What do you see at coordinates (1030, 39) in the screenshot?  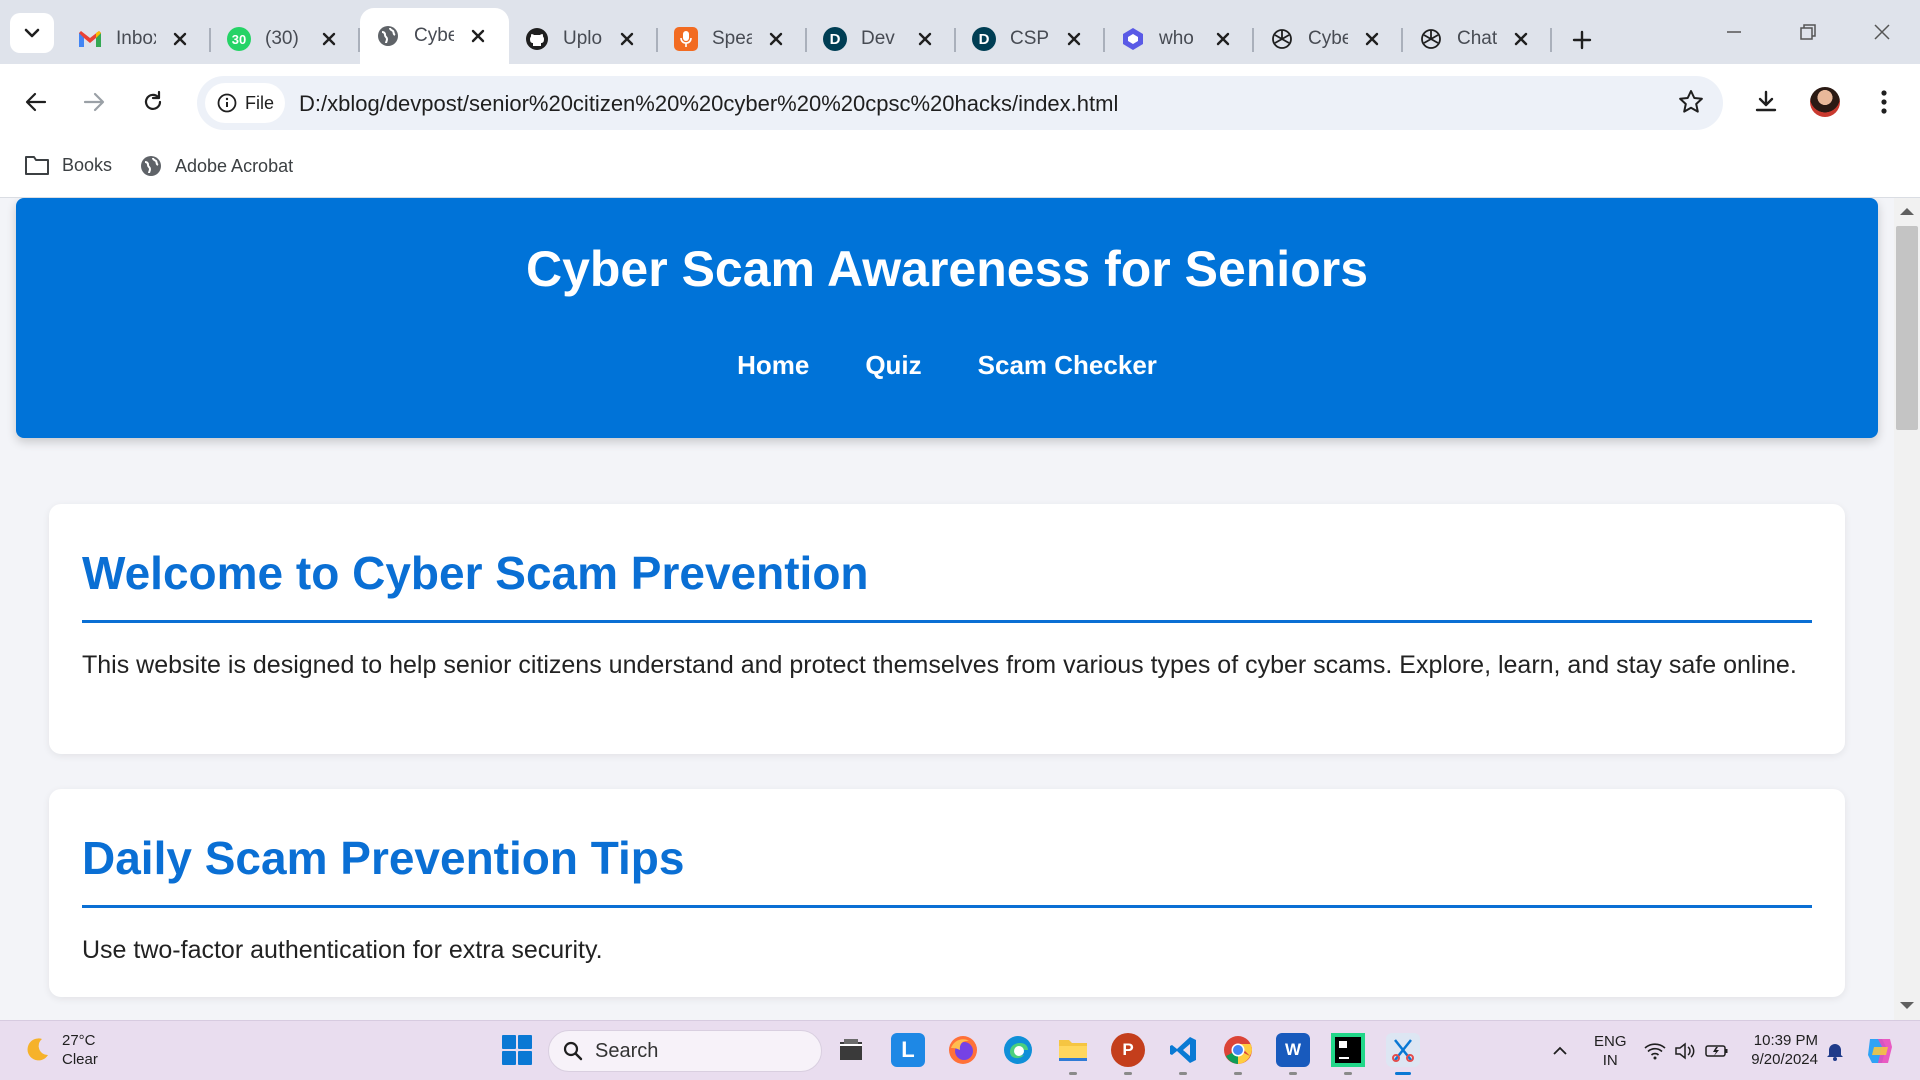 I see `tab-cspc: D CSPC` at bounding box center [1030, 39].